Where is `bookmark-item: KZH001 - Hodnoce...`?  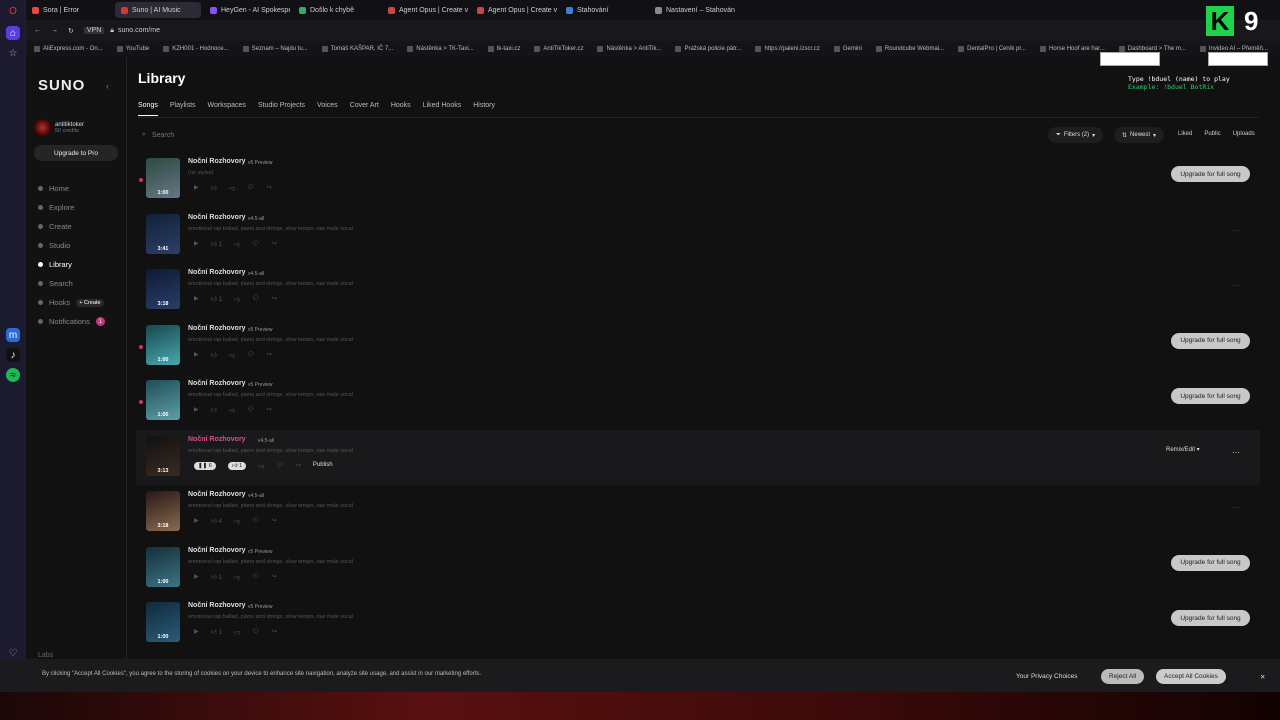
bookmark-item: KZH001 - Hodnoce... is located at coordinates (195, 49).